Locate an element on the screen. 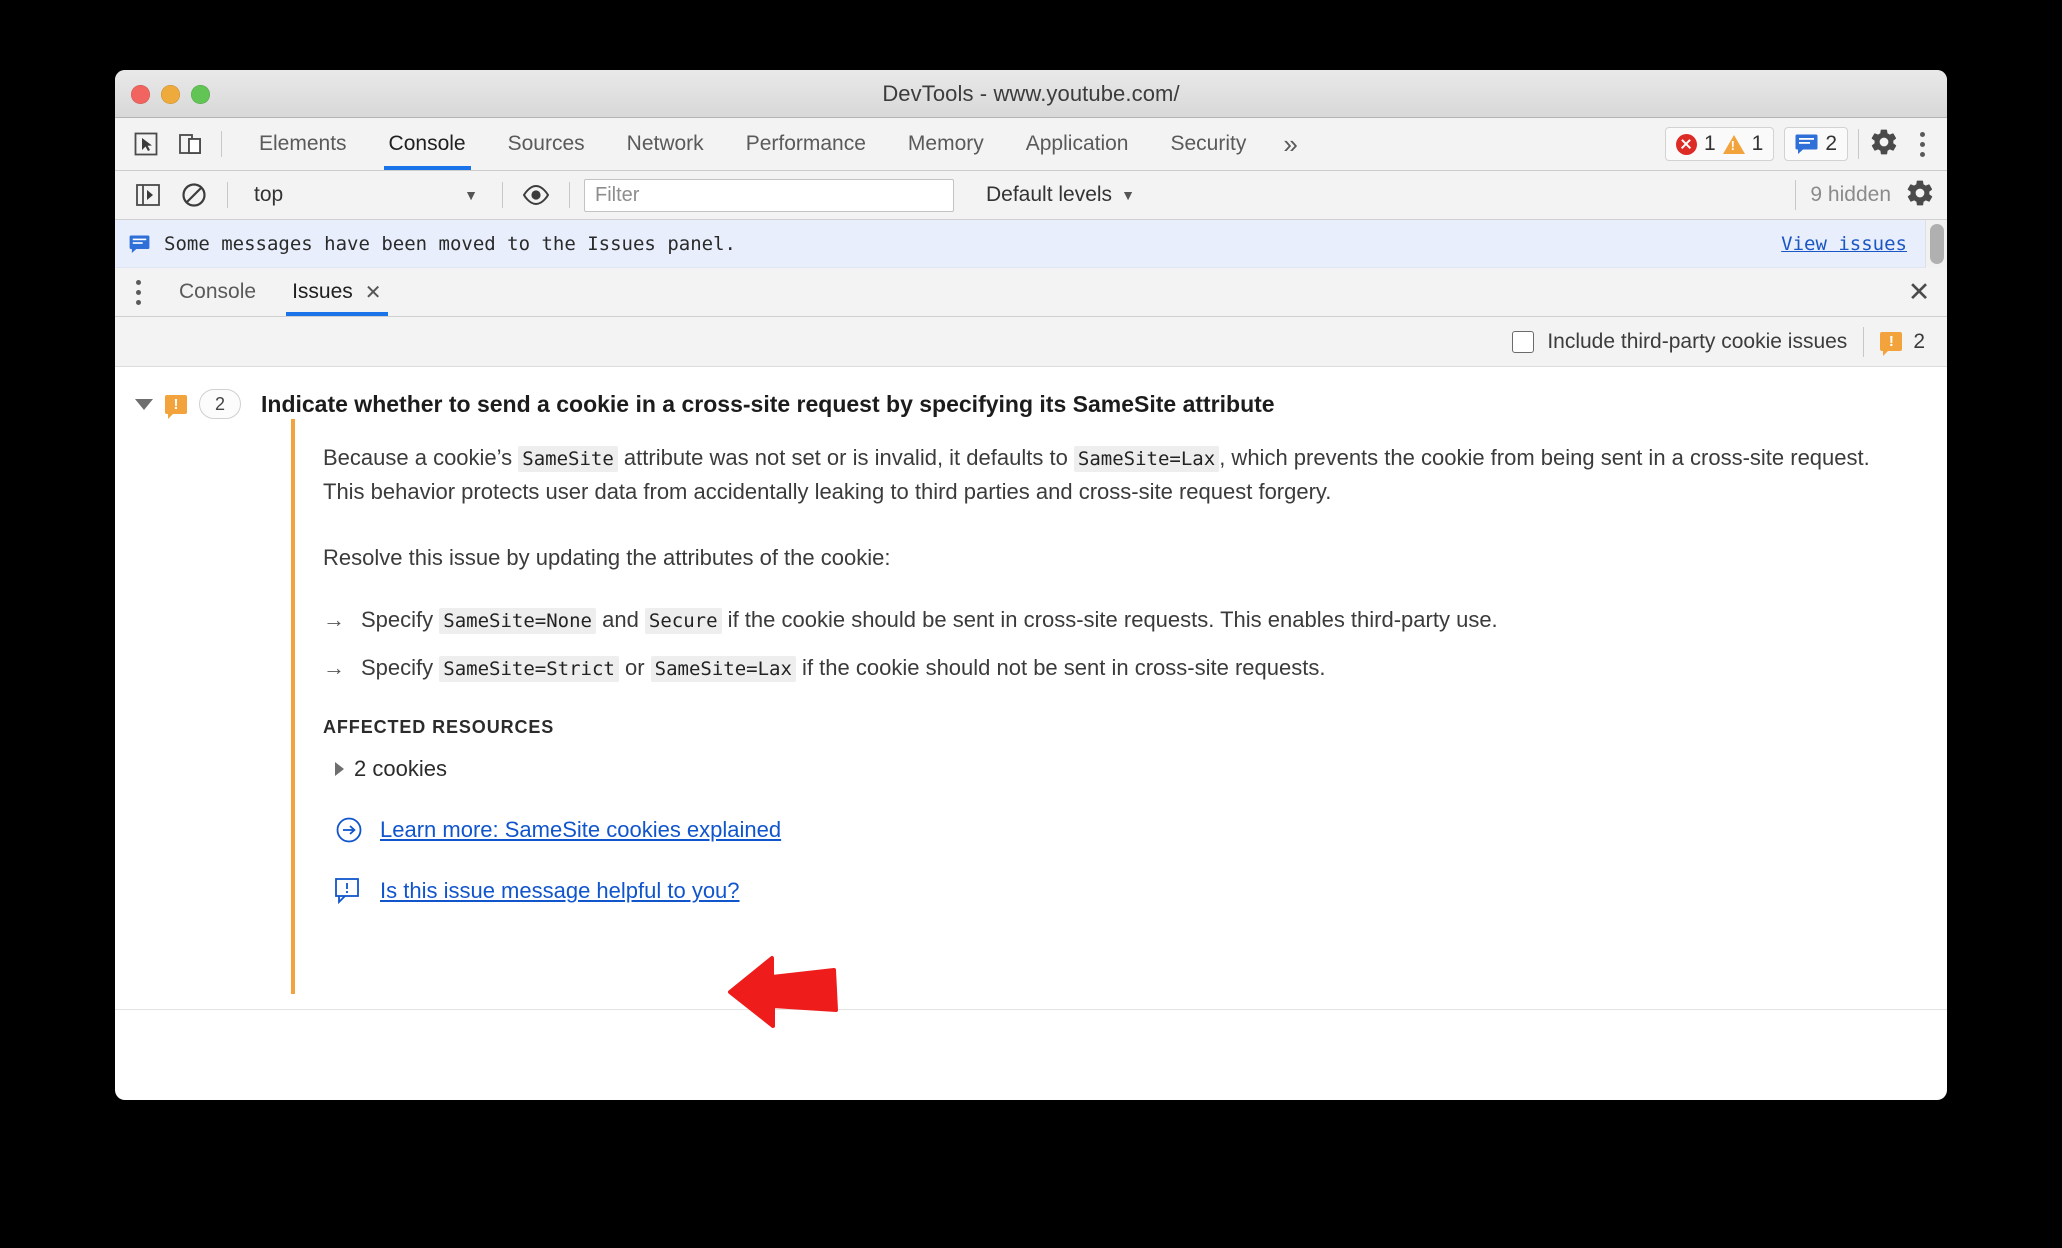  tabbar-divider is located at coordinates (221, 144).